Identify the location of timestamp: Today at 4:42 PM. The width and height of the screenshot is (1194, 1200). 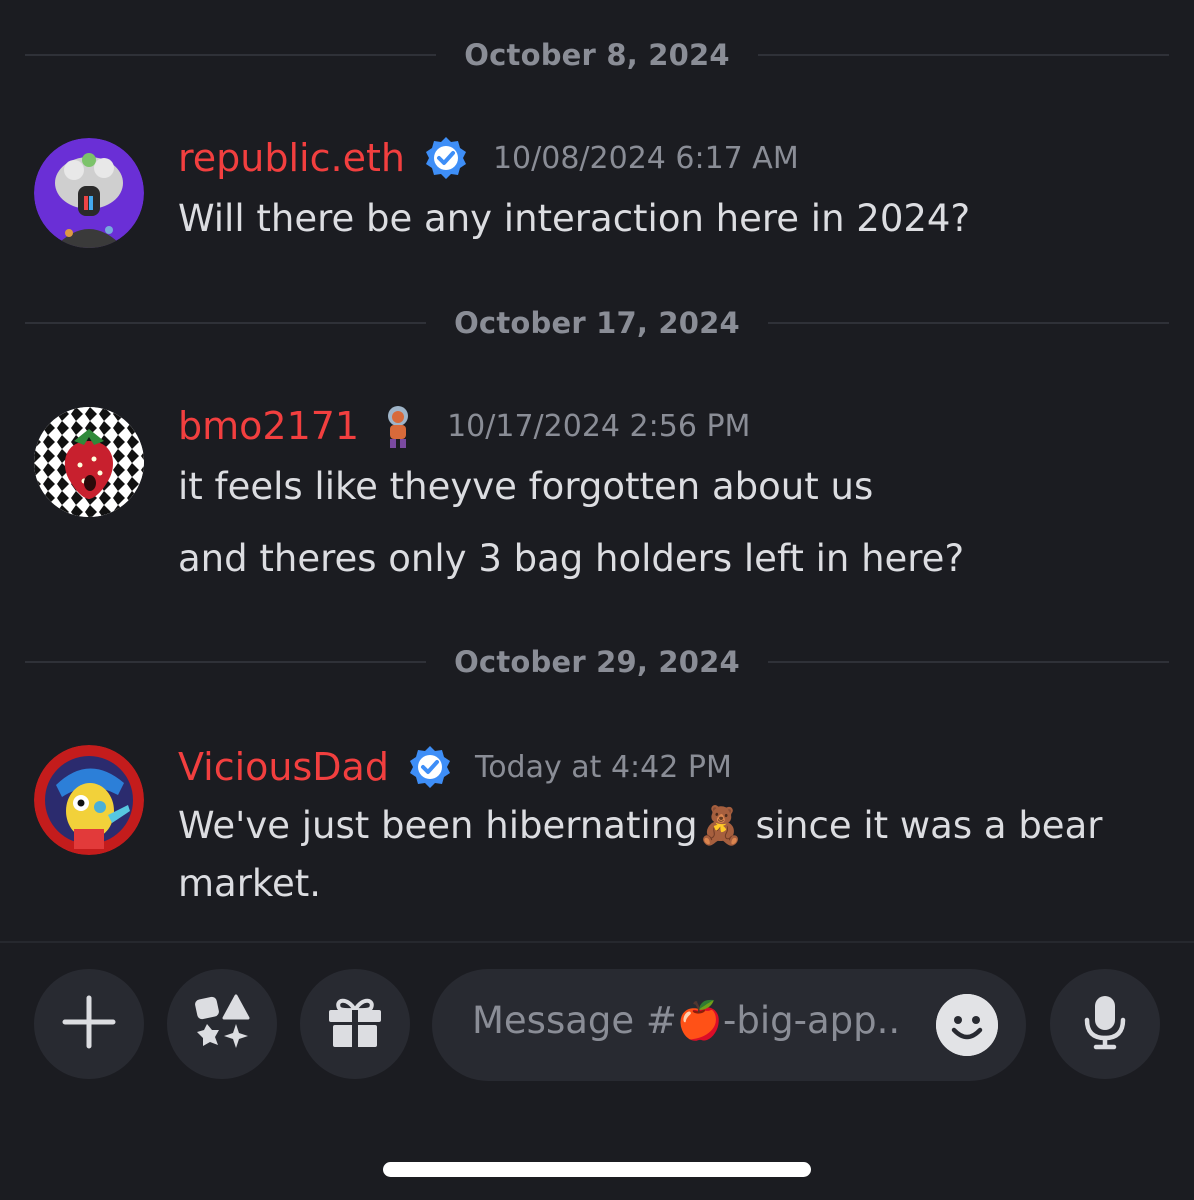
(603, 767).